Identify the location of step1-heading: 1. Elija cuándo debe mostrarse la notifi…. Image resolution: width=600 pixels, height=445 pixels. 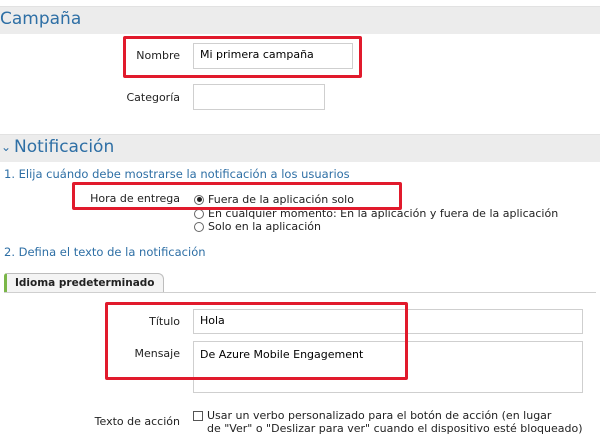
(177, 174).